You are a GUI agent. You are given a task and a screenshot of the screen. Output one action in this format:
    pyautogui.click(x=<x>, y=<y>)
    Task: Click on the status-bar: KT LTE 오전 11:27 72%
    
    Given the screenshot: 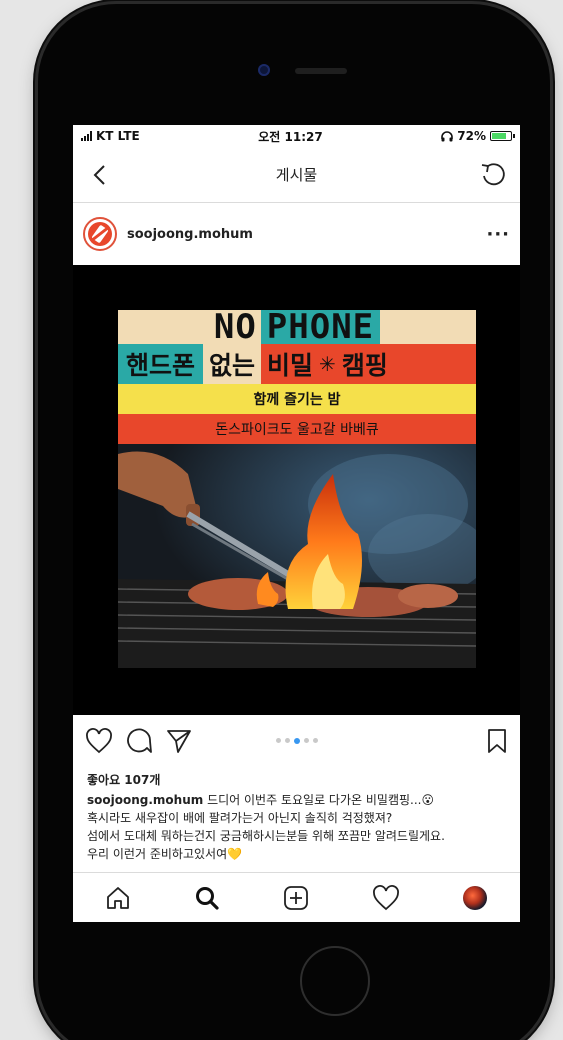 What is the action you would take?
    pyautogui.click(x=296, y=136)
    